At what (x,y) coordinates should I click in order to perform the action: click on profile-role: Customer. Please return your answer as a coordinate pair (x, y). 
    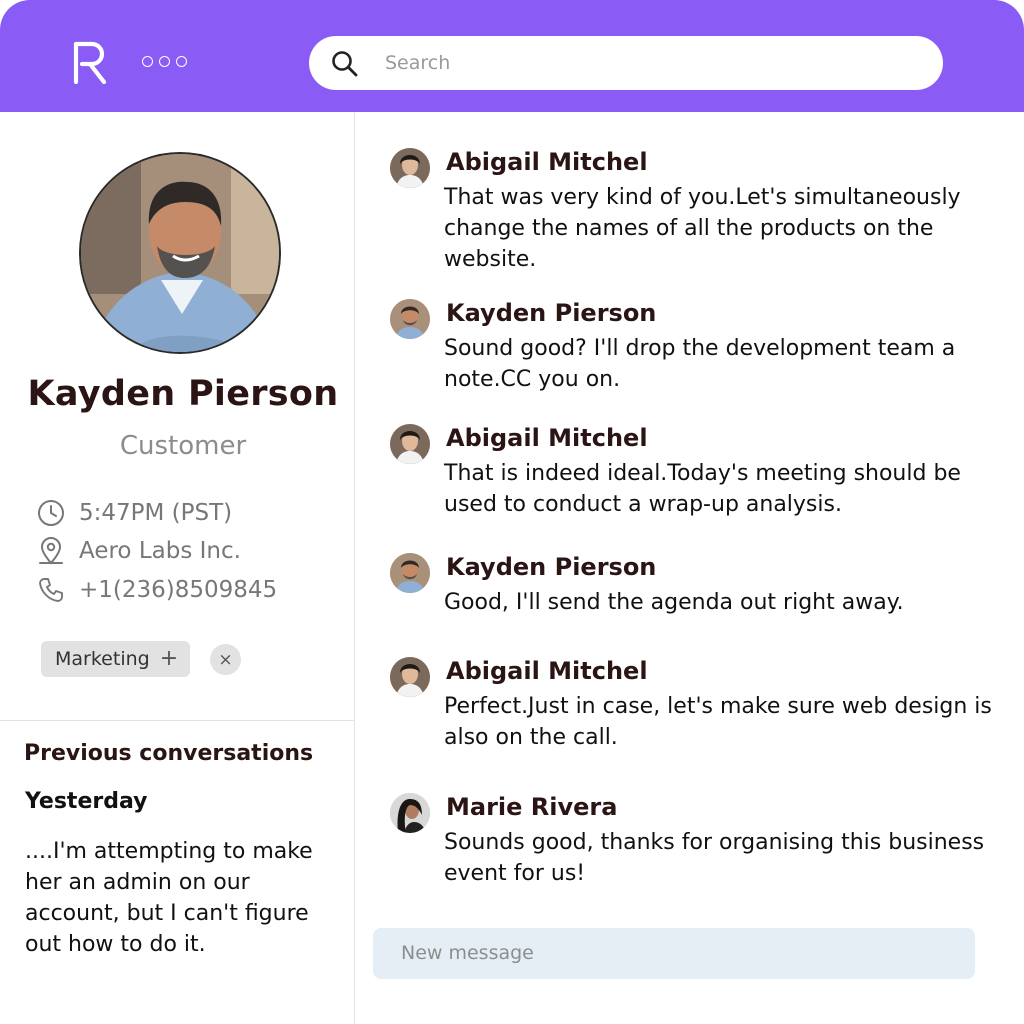
    Looking at the image, I should click on (183, 446).